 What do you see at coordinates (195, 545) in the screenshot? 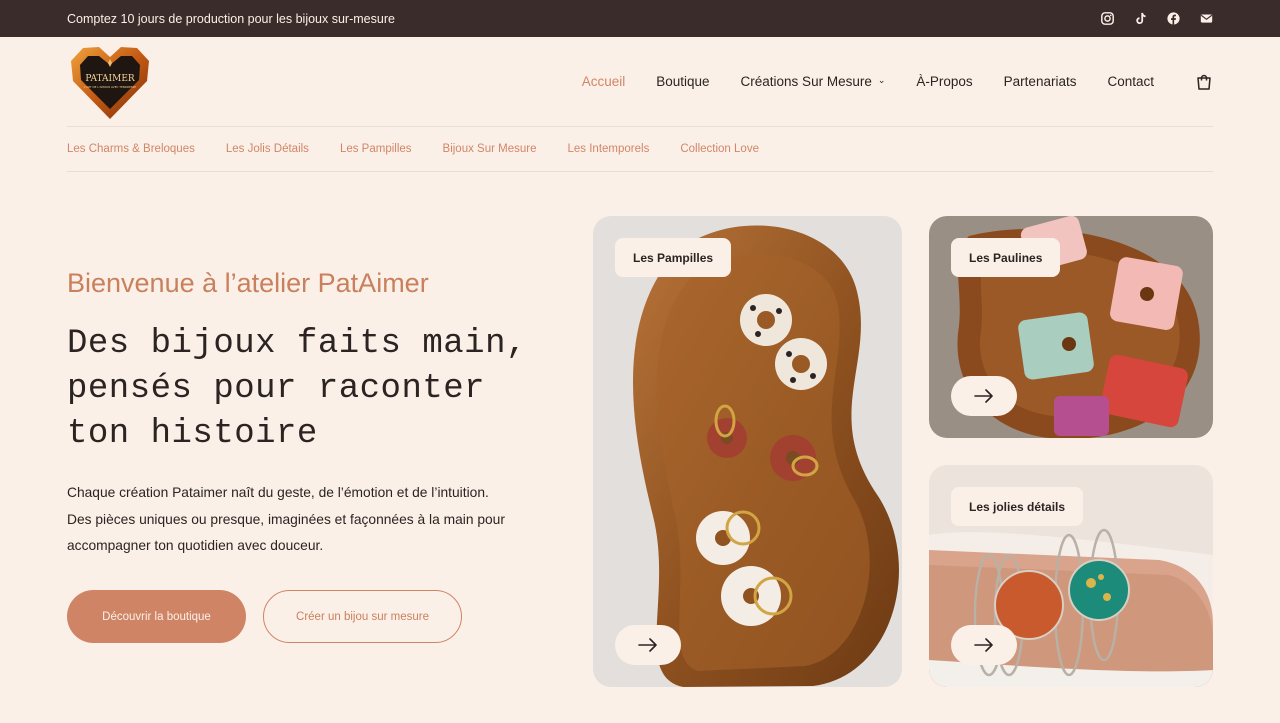
I see `hero-desc-line: accompagner ton quotidien avec douceur.` at bounding box center [195, 545].